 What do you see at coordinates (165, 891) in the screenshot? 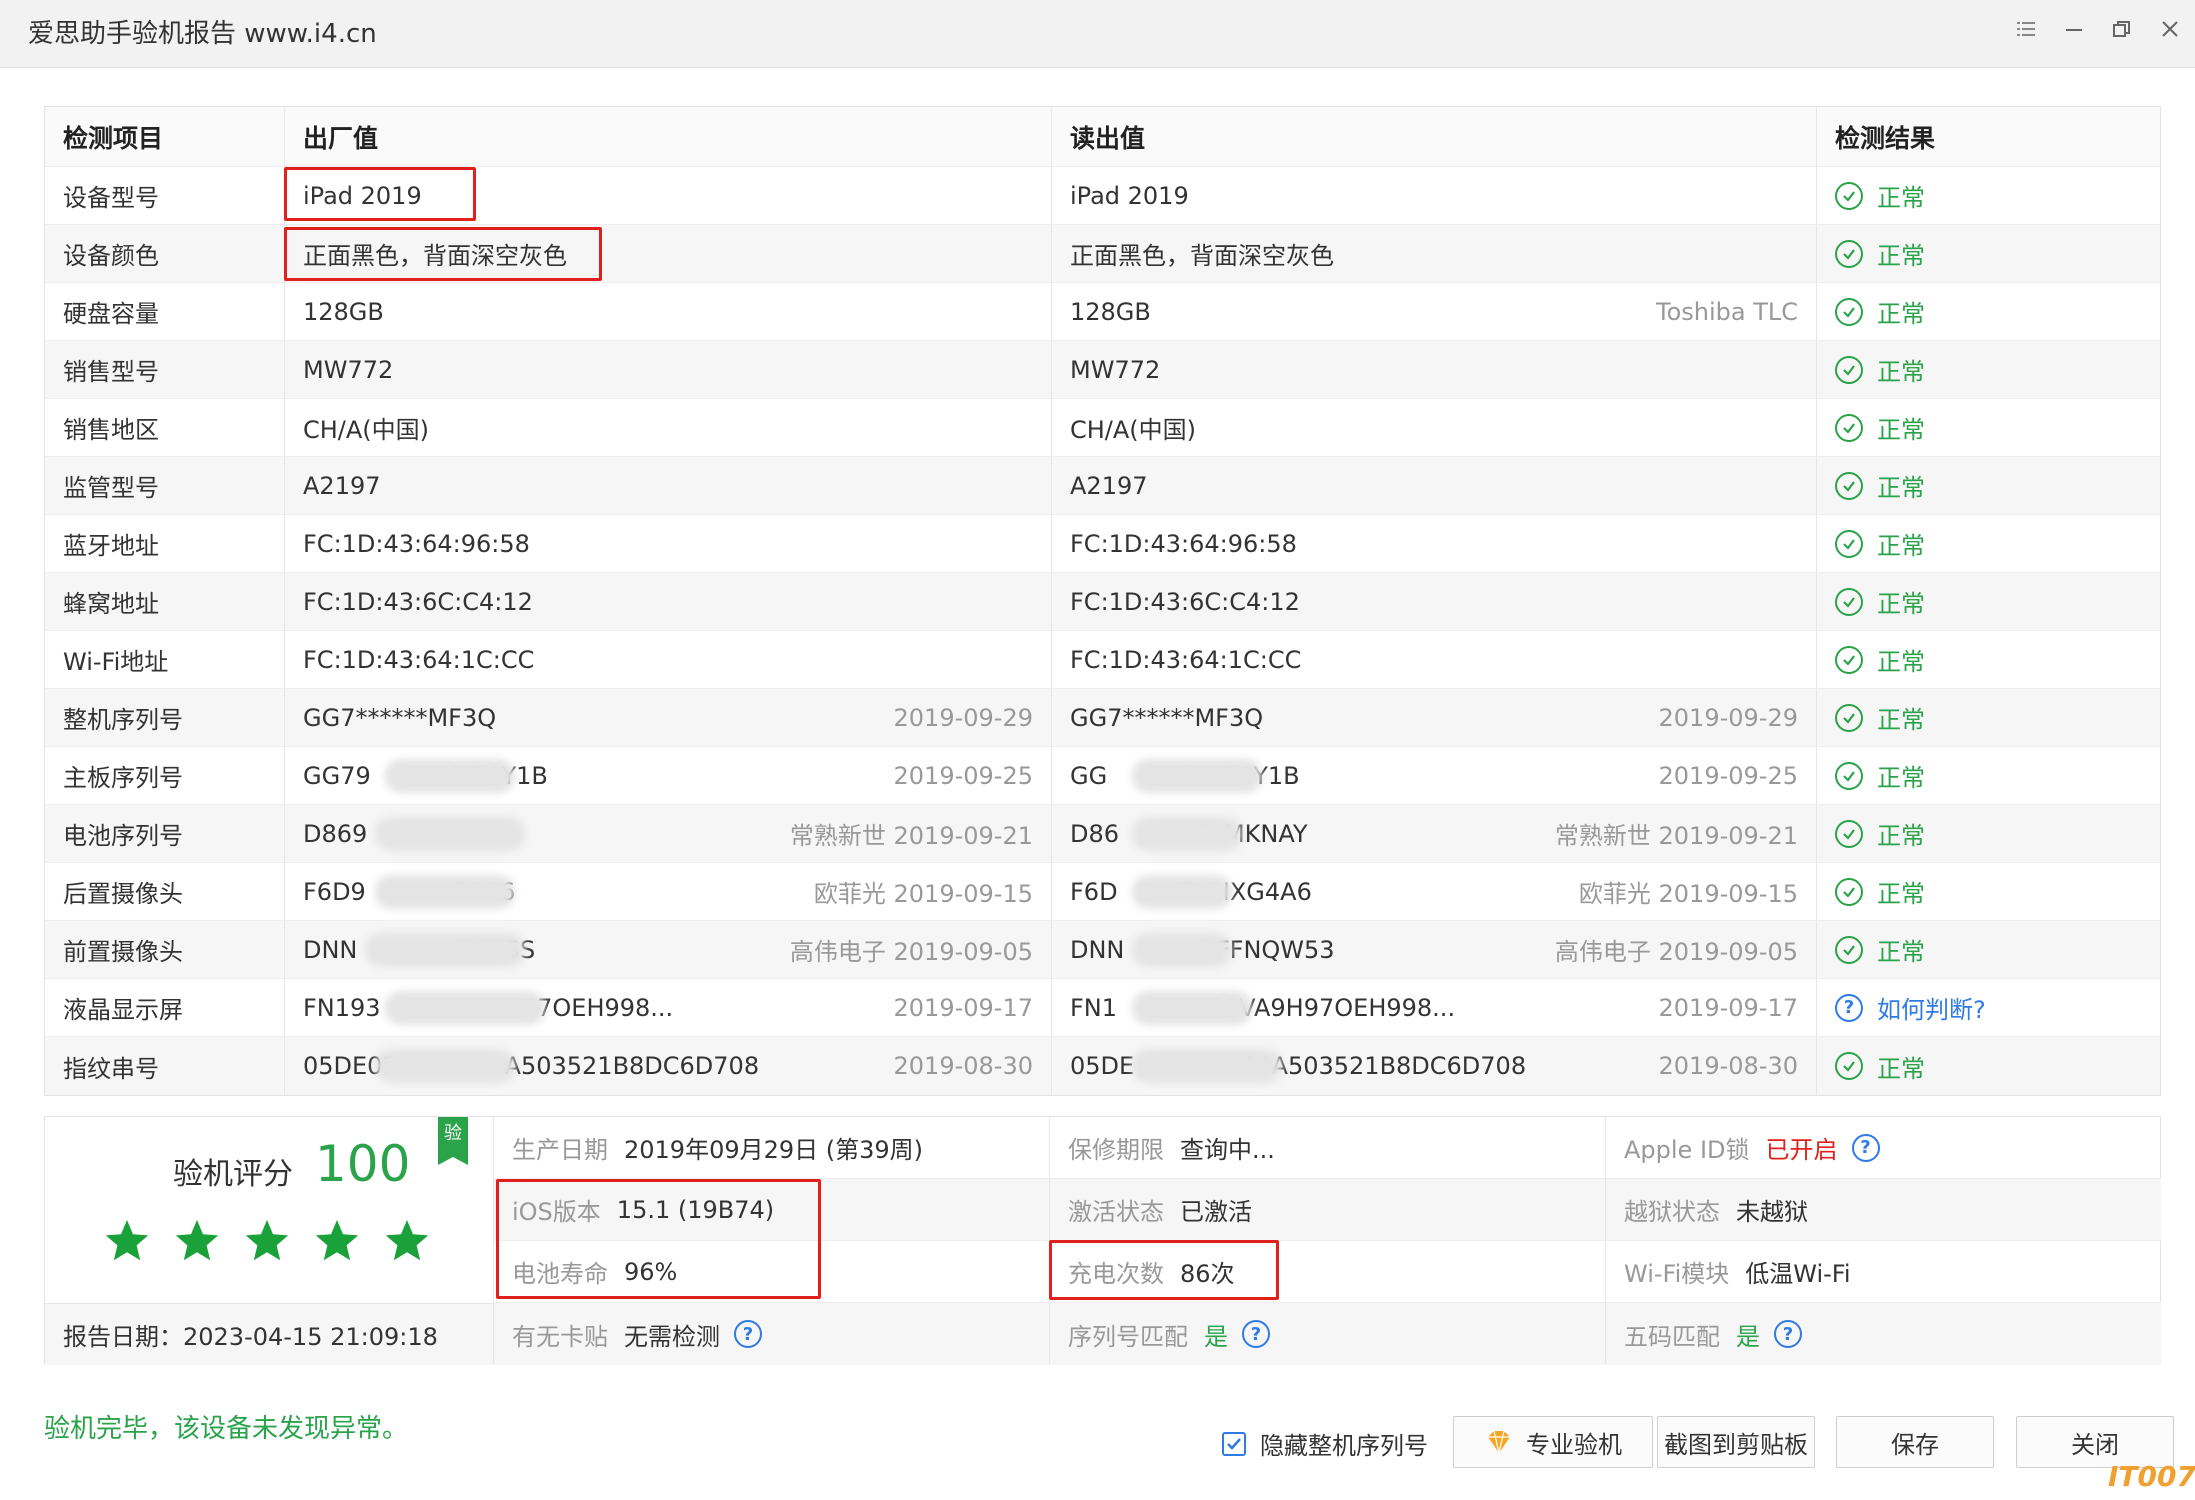
I see `row-item-label: 后置摄像头` at bounding box center [165, 891].